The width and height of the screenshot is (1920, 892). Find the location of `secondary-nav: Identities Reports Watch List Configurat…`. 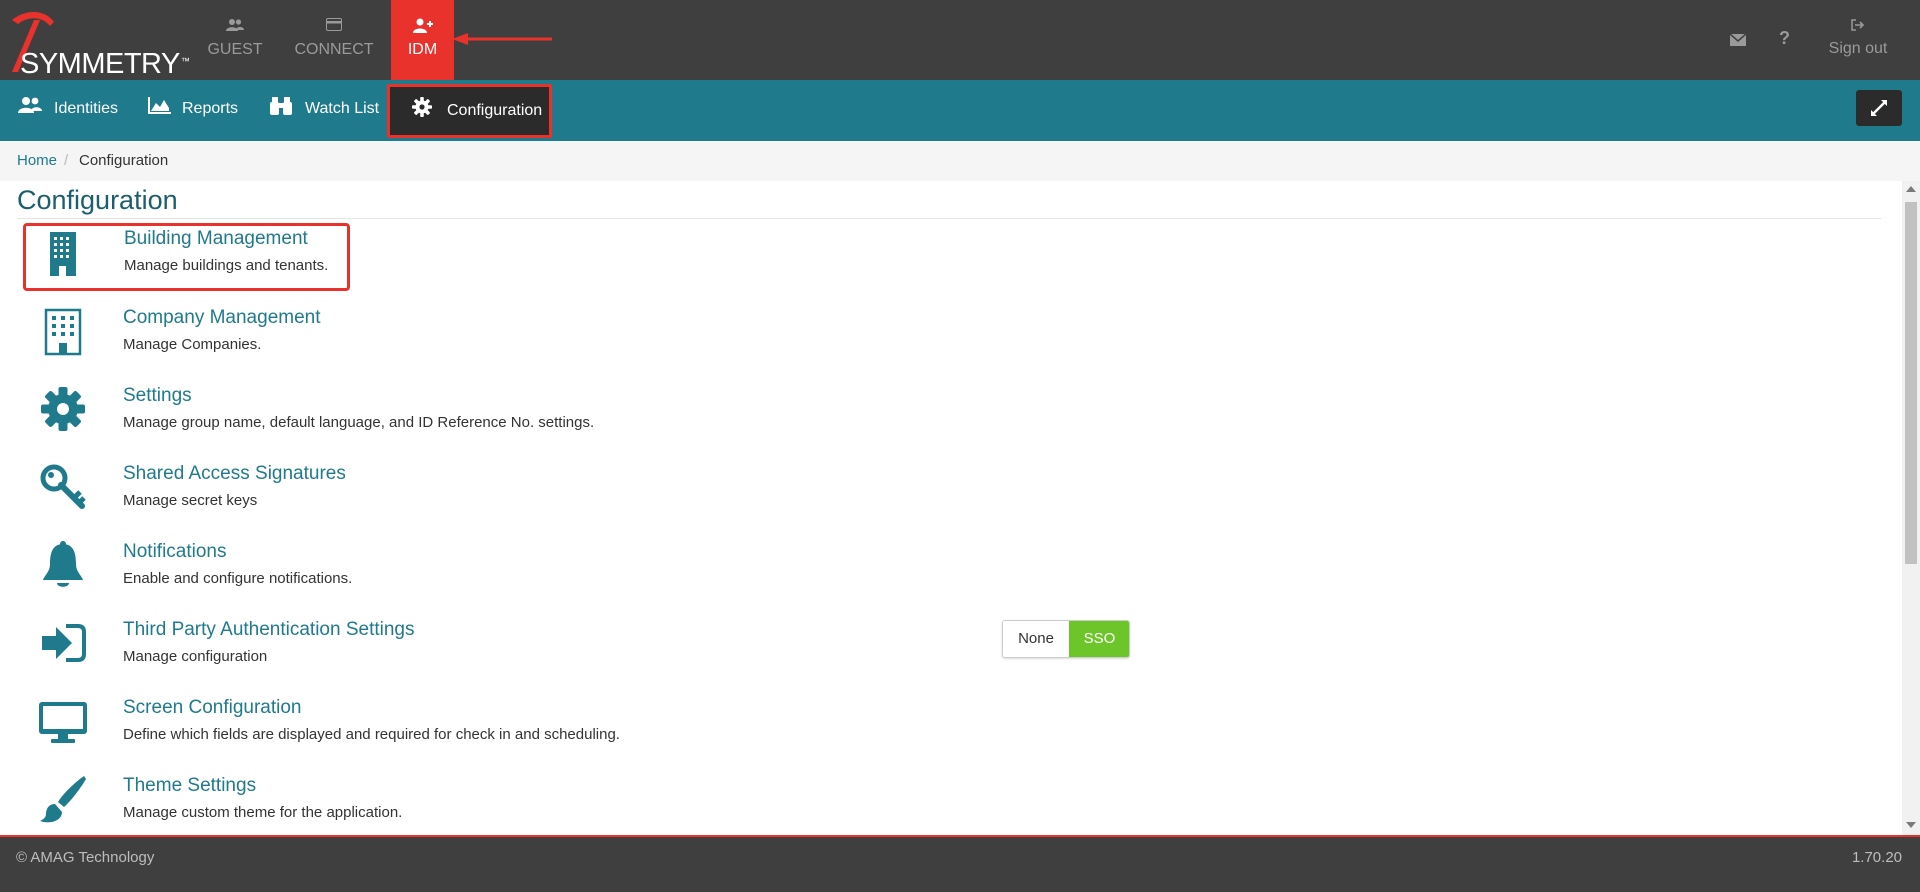

secondary-nav: Identities Reports Watch List Configurat… is located at coordinates (960, 110).